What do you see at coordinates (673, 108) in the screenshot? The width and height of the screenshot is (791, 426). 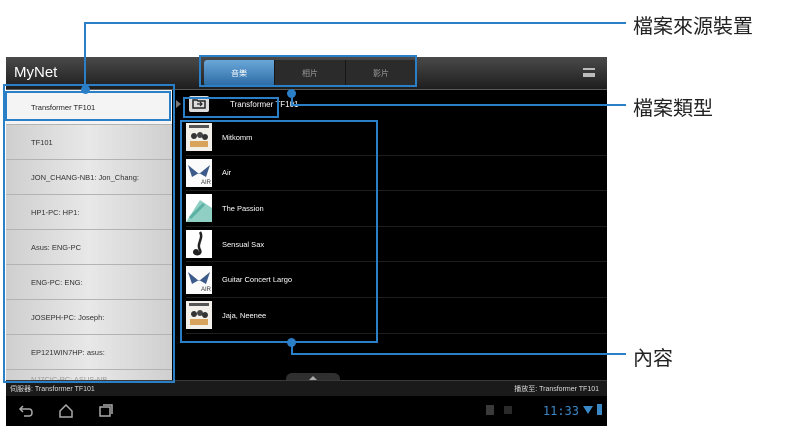 I see `callout-file-type: 檔案類型` at bounding box center [673, 108].